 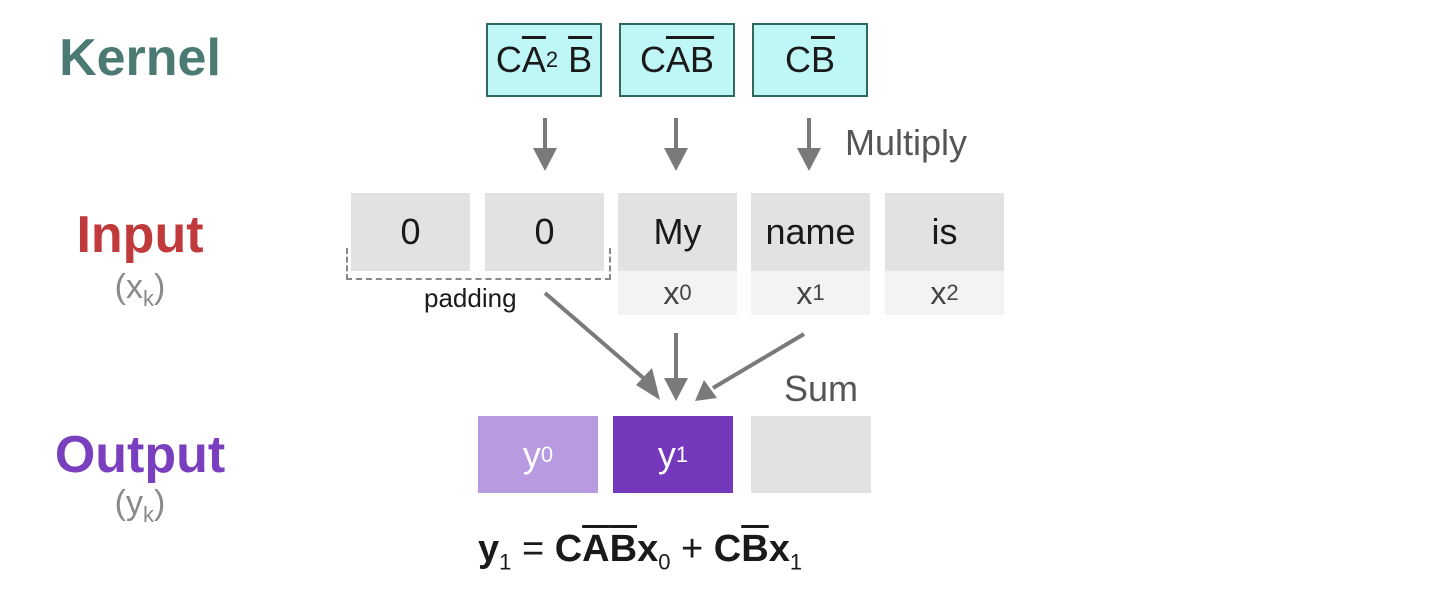 What do you see at coordinates (478, 264) in the screenshot?
I see `padding-bracket` at bounding box center [478, 264].